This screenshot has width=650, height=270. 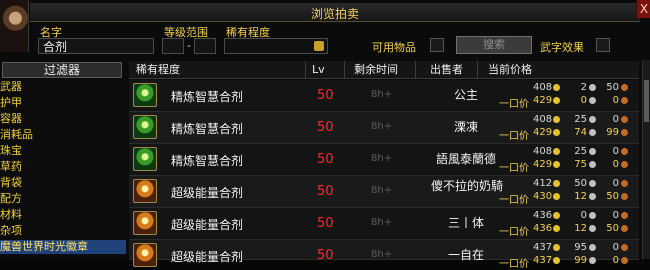 I want to click on col-time-left: 剩余时间, so click(x=376, y=69).